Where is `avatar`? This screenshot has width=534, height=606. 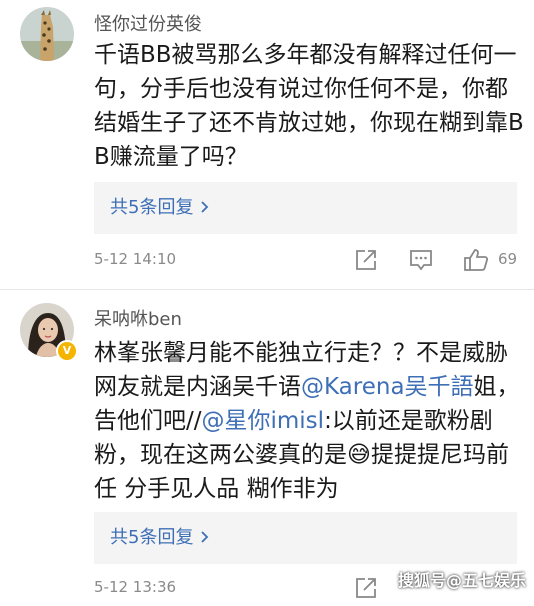
avatar is located at coordinates (47, 34).